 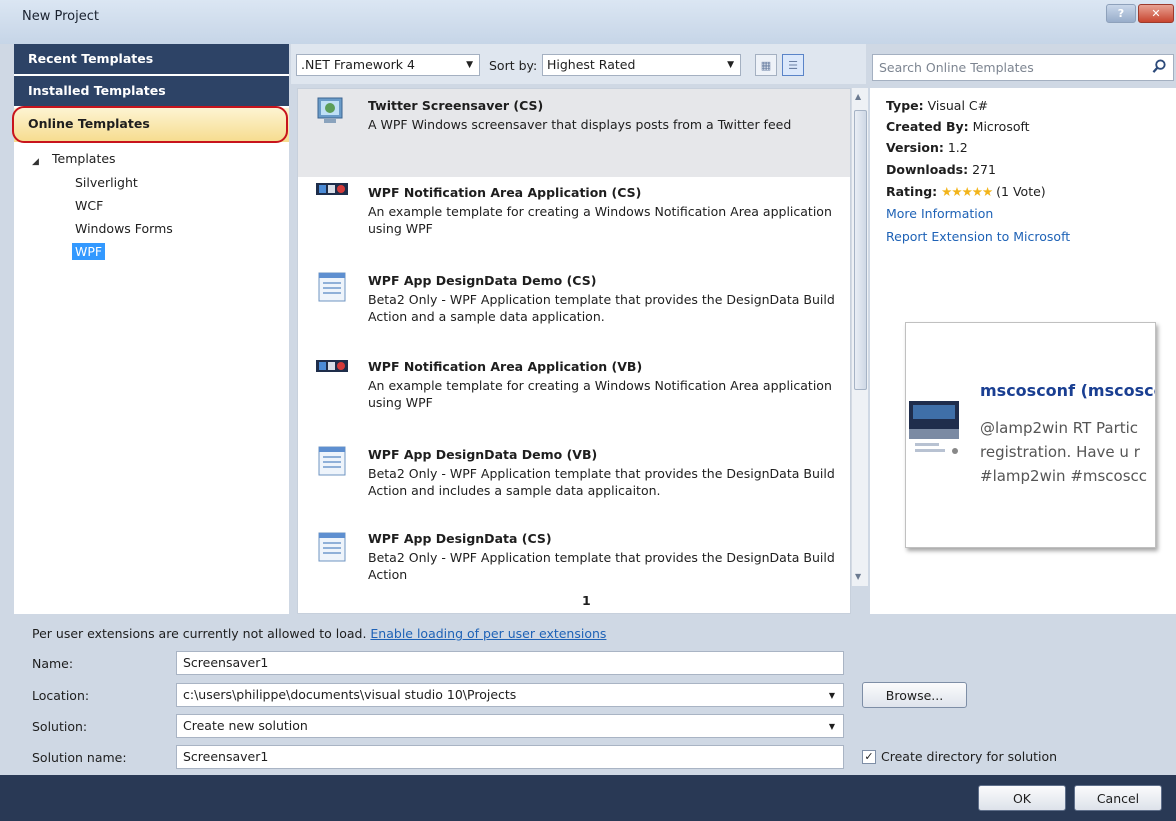 I want to click on enable-extensions-link: Enable loading of per user extensions, so click(x=488, y=633).